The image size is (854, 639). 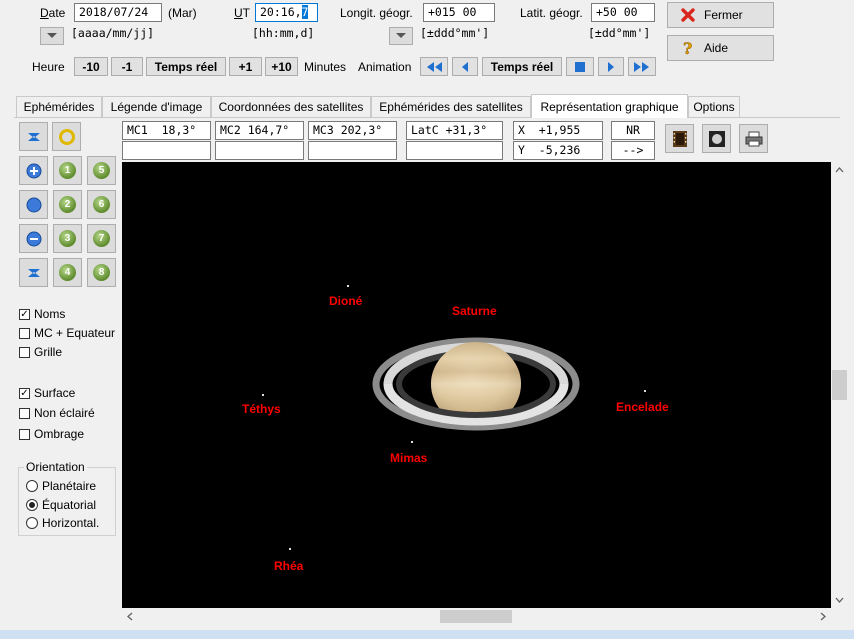 I want to click on date-dropdown-button, so click(x=52, y=36).